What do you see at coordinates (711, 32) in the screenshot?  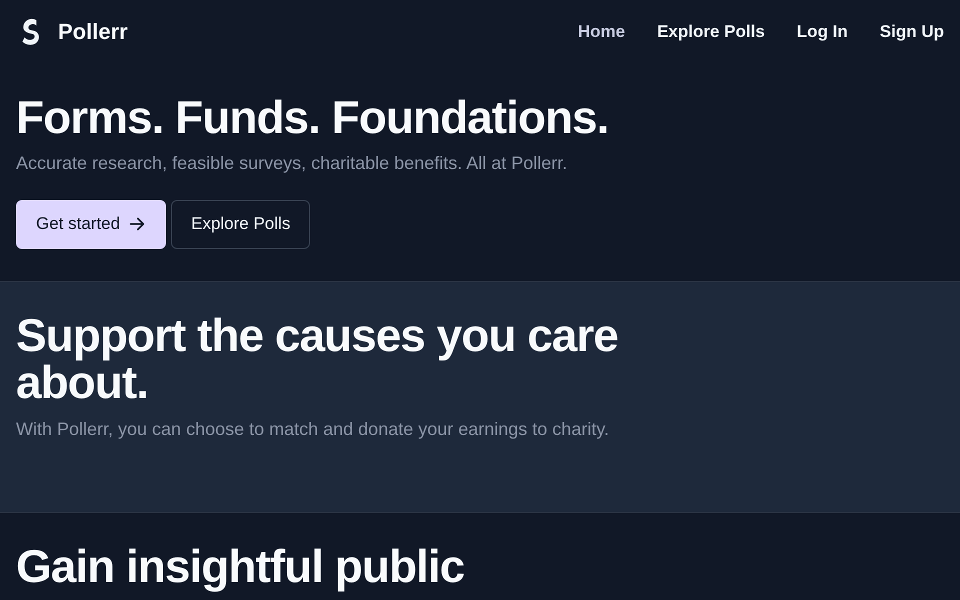 I see `nav-link: Explore Polls` at bounding box center [711, 32].